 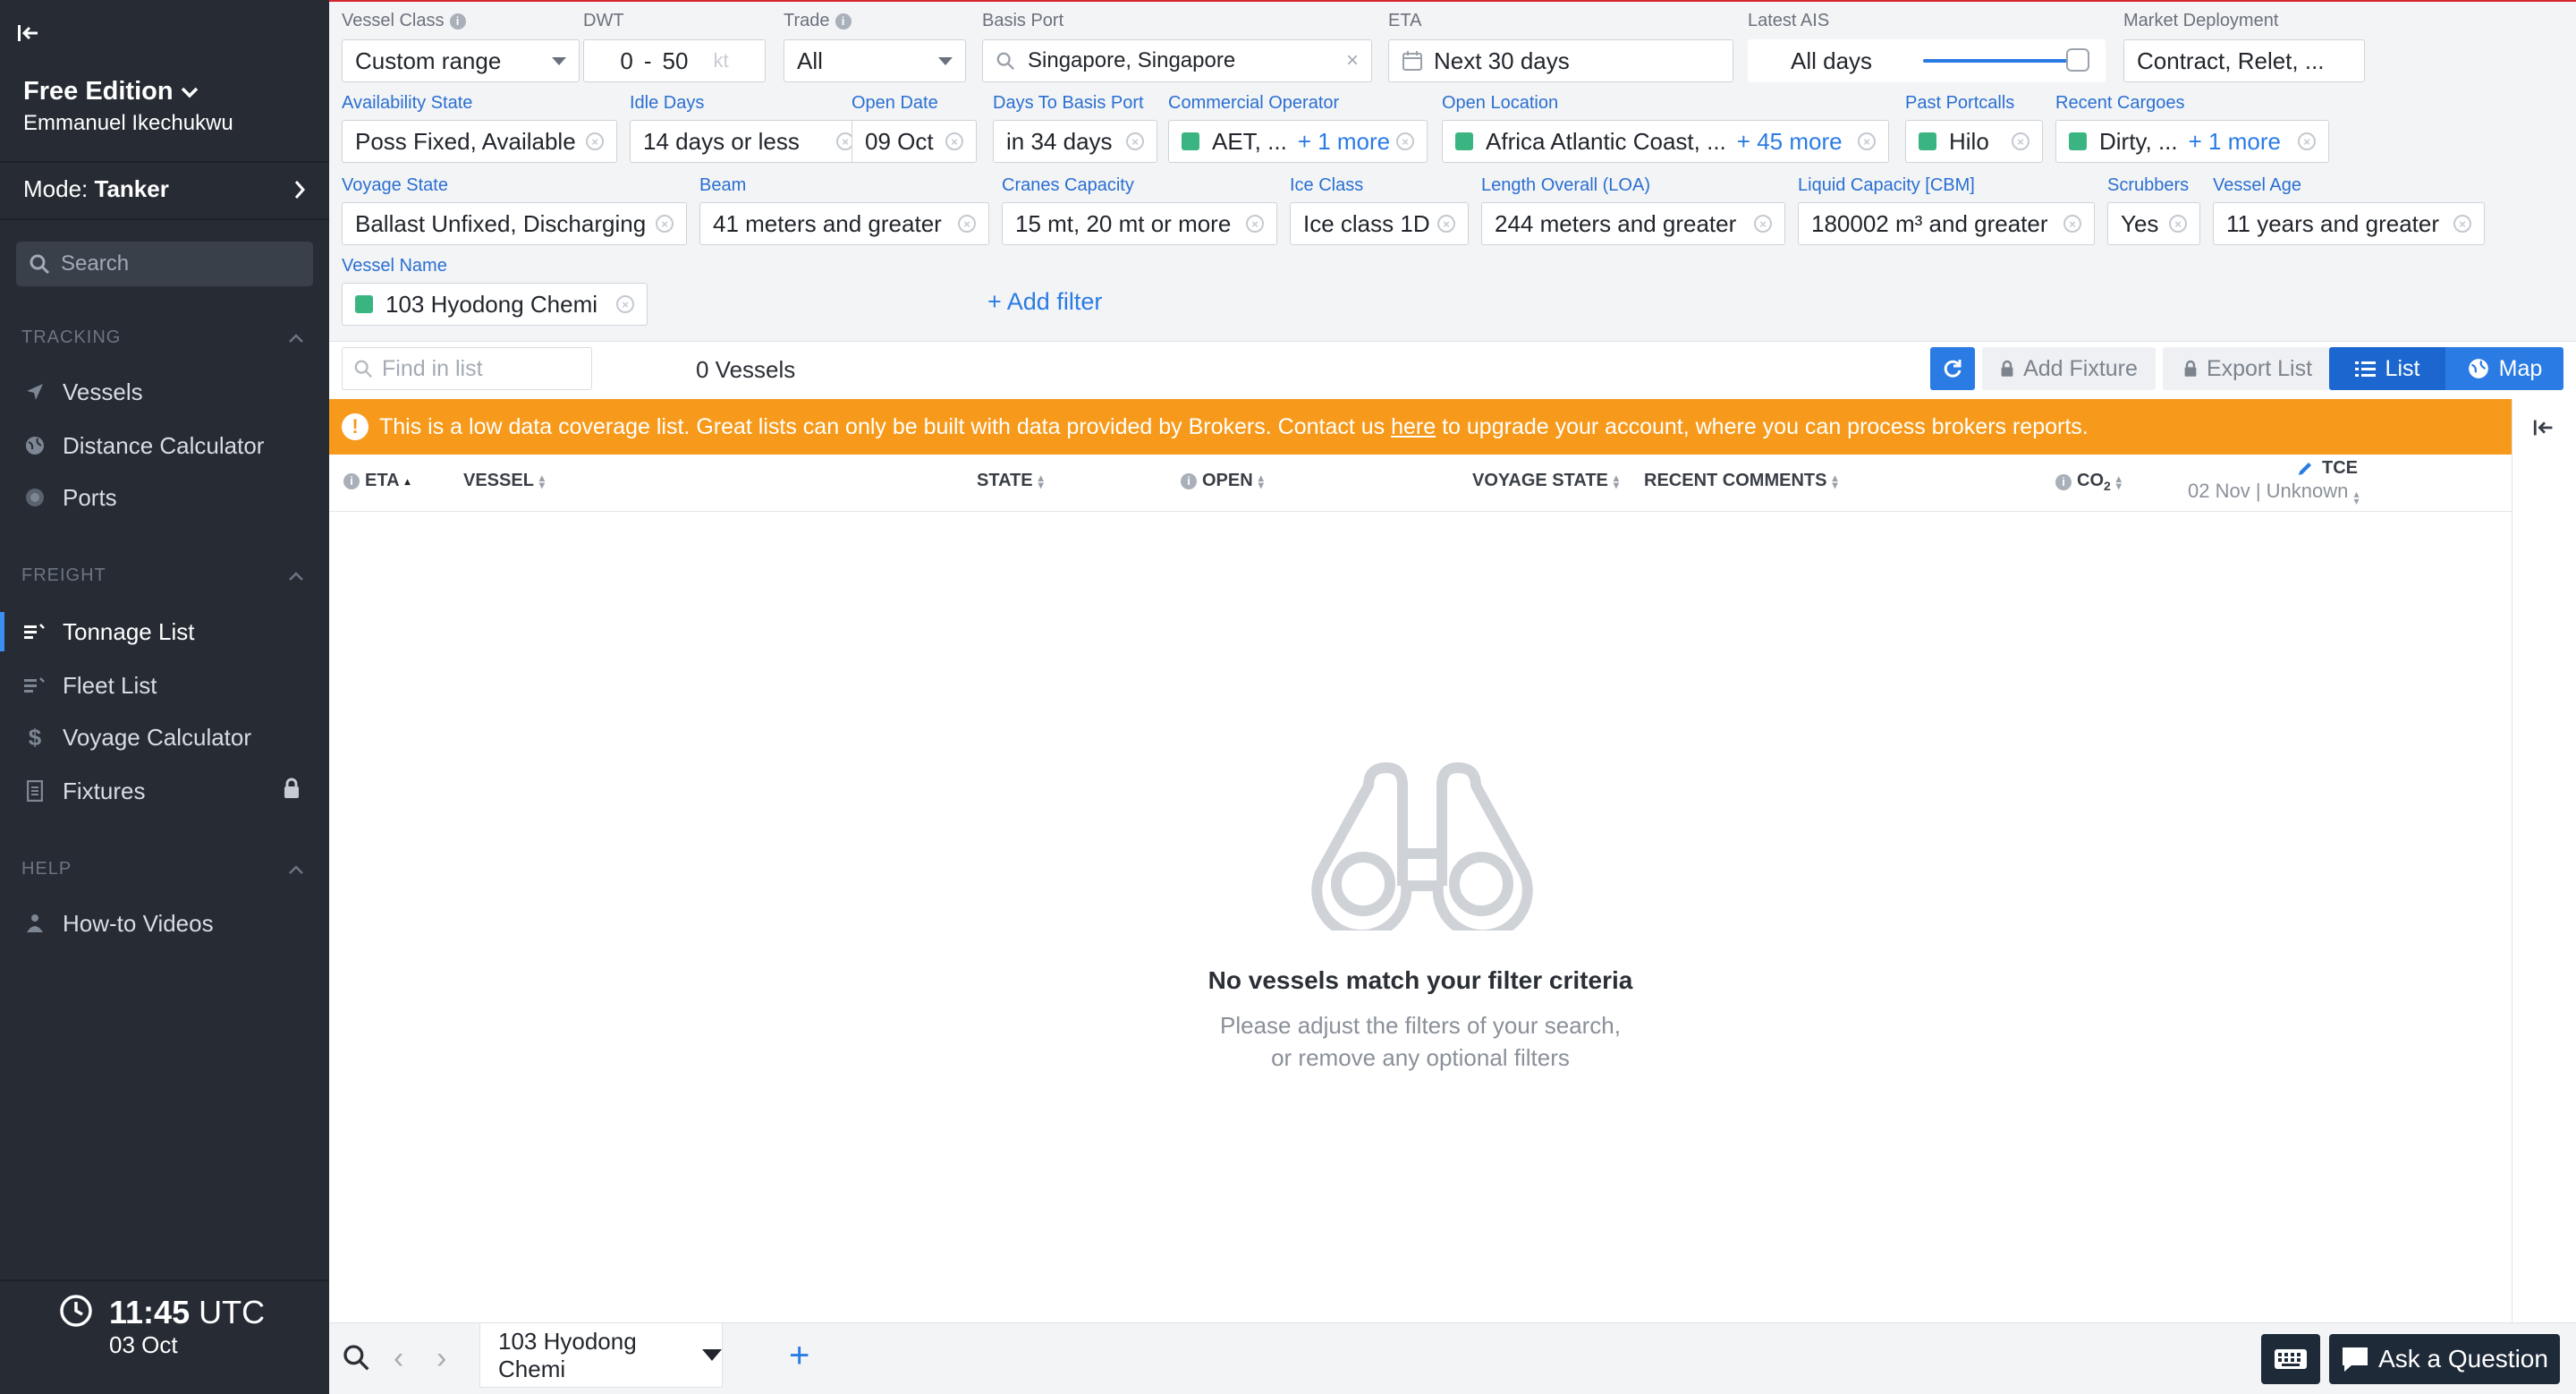 What do you see at coordinates (1740, 481) in the screenshot?
I see `column-recent-comments: RECENT COMMENTS ▴ ▾` at bounding box center [1740, 481].